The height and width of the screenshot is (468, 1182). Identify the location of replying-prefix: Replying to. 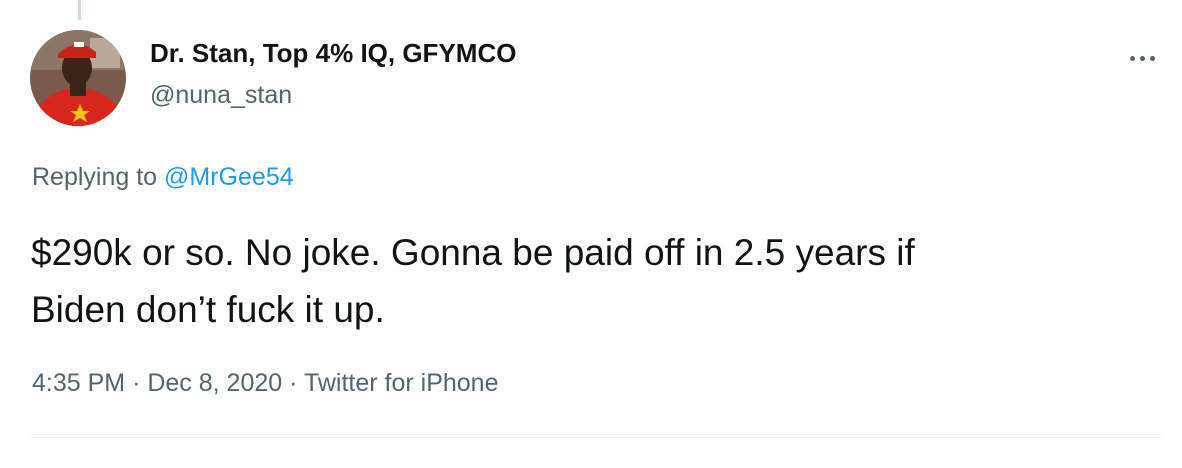
(95, 177).